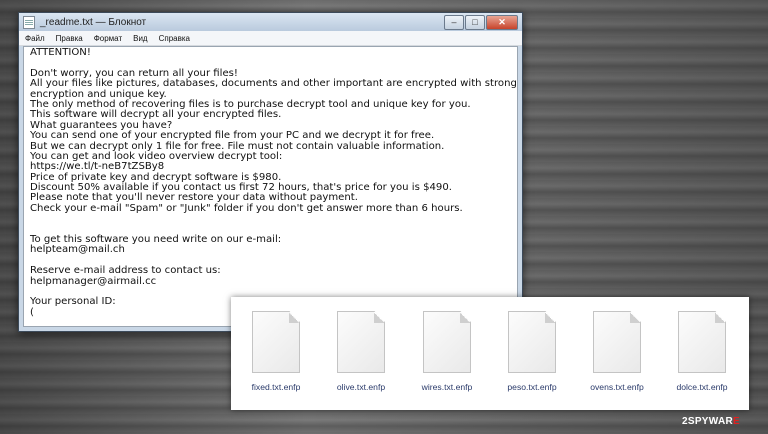 This screenshot has width=768, height=434. I want to click on file-name: fixed.txt.enfp, so click(276, 387).